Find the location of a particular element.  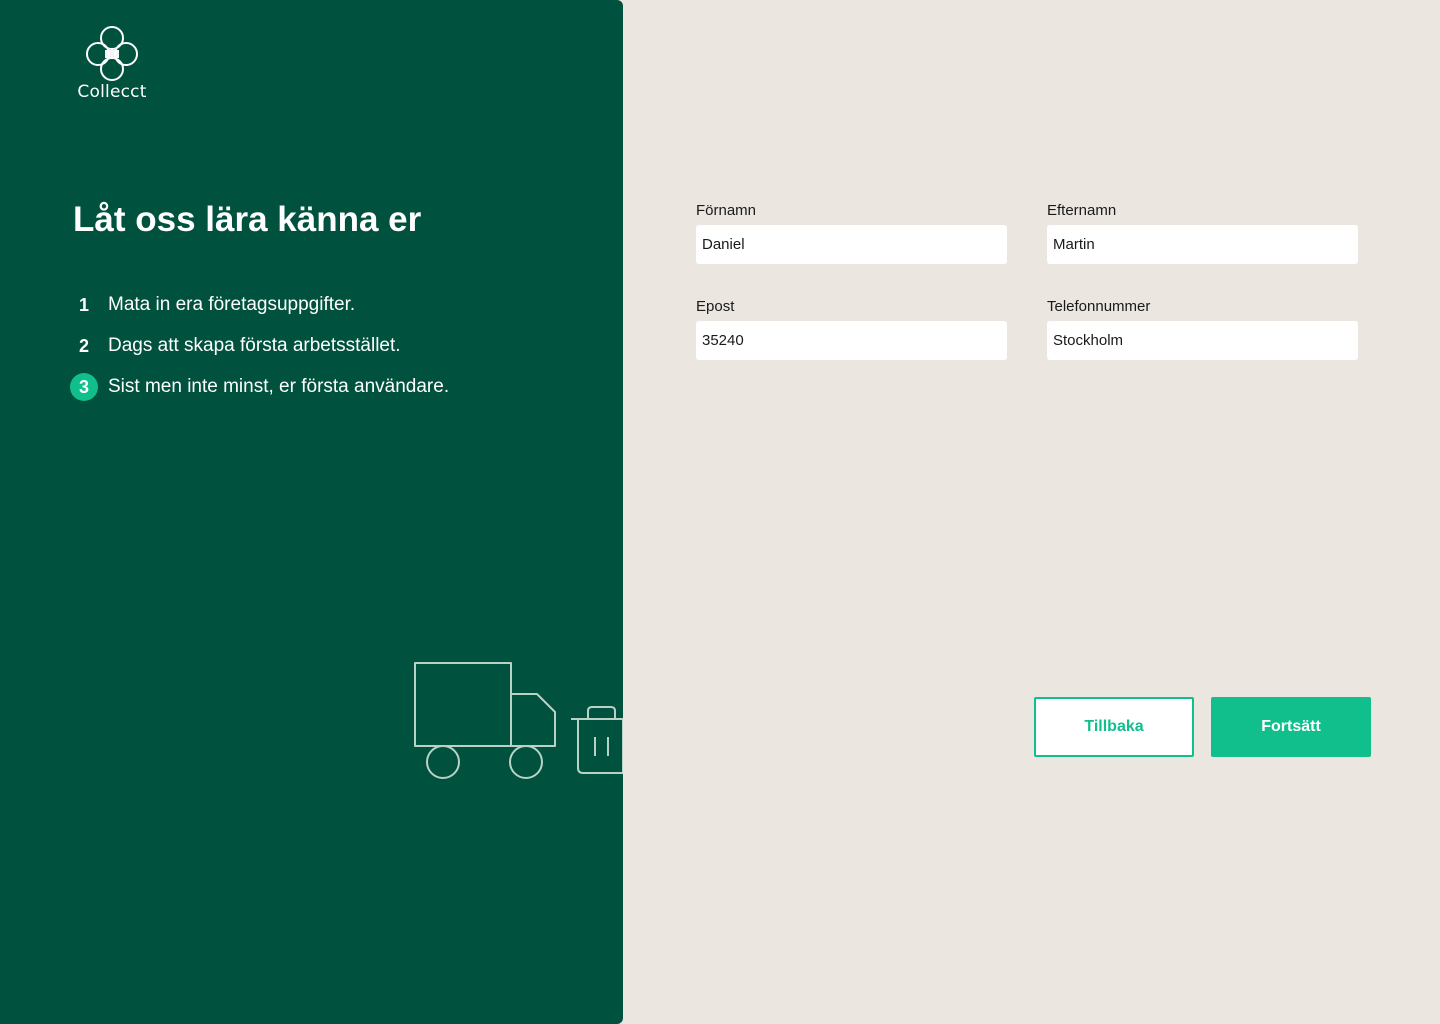

email-label: Epost is located at coordinates (715, 306).